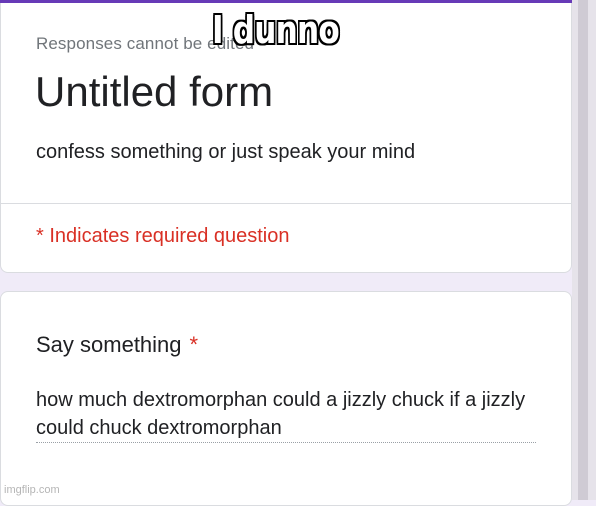 The width and height of the screenshot is (596, 506). Describe the element at coordinates (154, 91) in the screenshot. I see `form-title: Untitled form` at that location.